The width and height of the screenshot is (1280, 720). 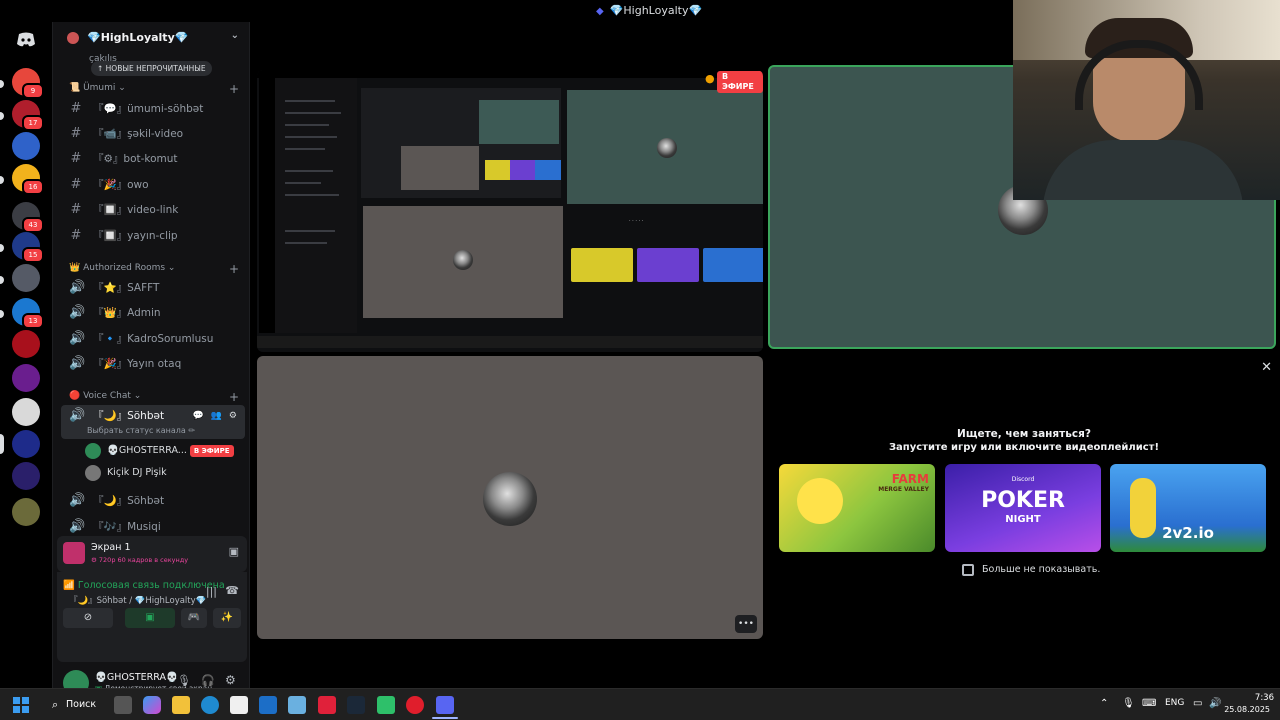 I want to click on outlook-icon, so click(x=268, y=705).